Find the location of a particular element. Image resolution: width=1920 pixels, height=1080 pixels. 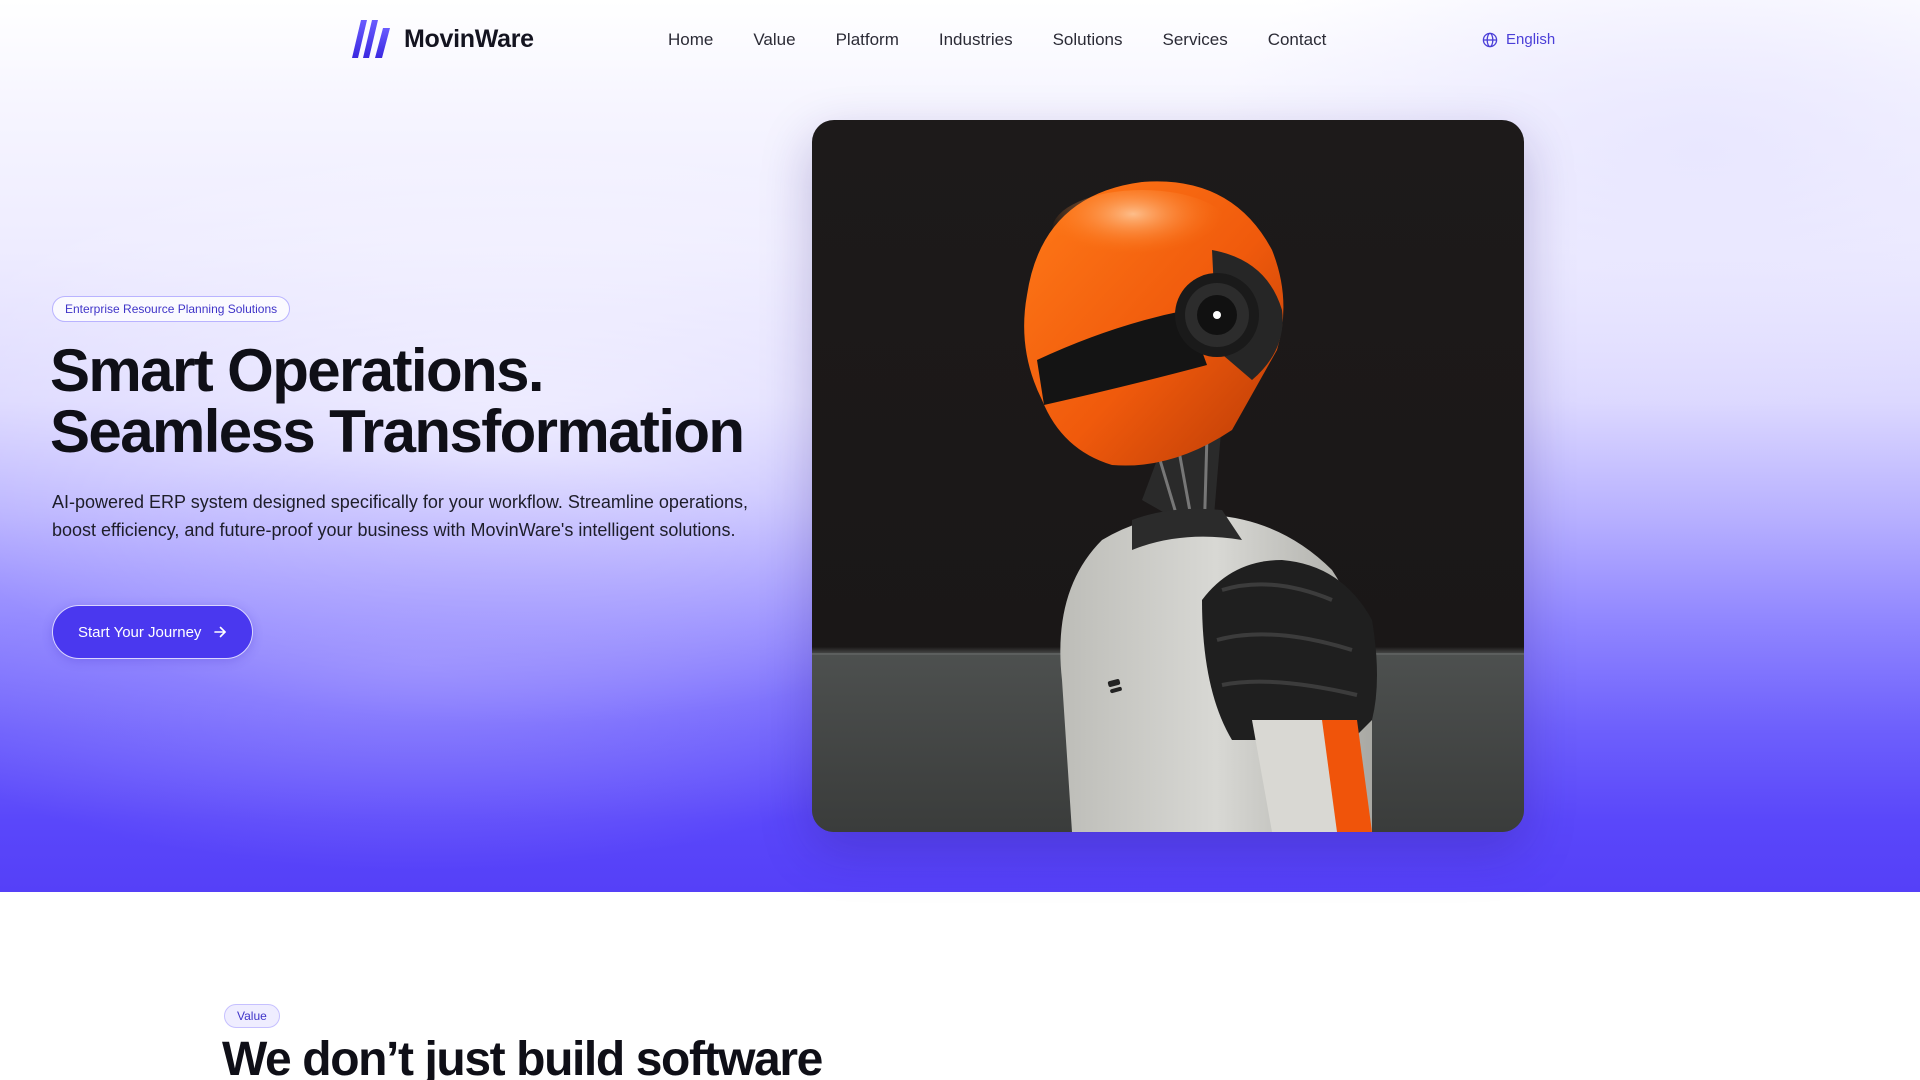

start-journey-button: Start Your Journey is located at coordinates (153, 632).